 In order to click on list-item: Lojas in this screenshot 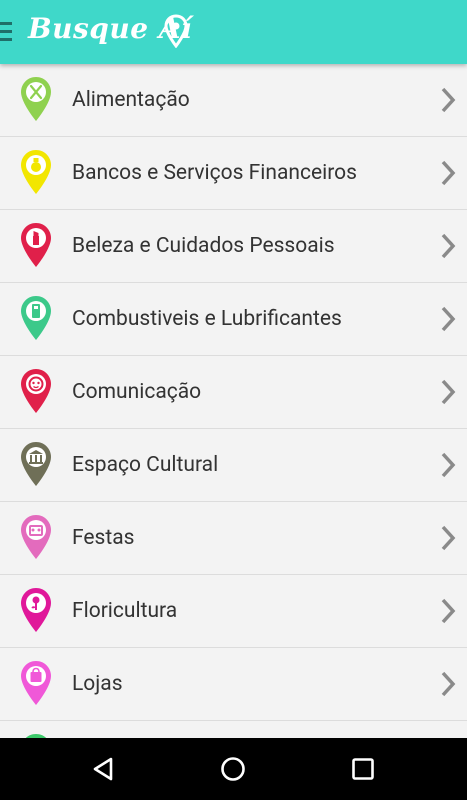, I will do `click(233, 684)`.